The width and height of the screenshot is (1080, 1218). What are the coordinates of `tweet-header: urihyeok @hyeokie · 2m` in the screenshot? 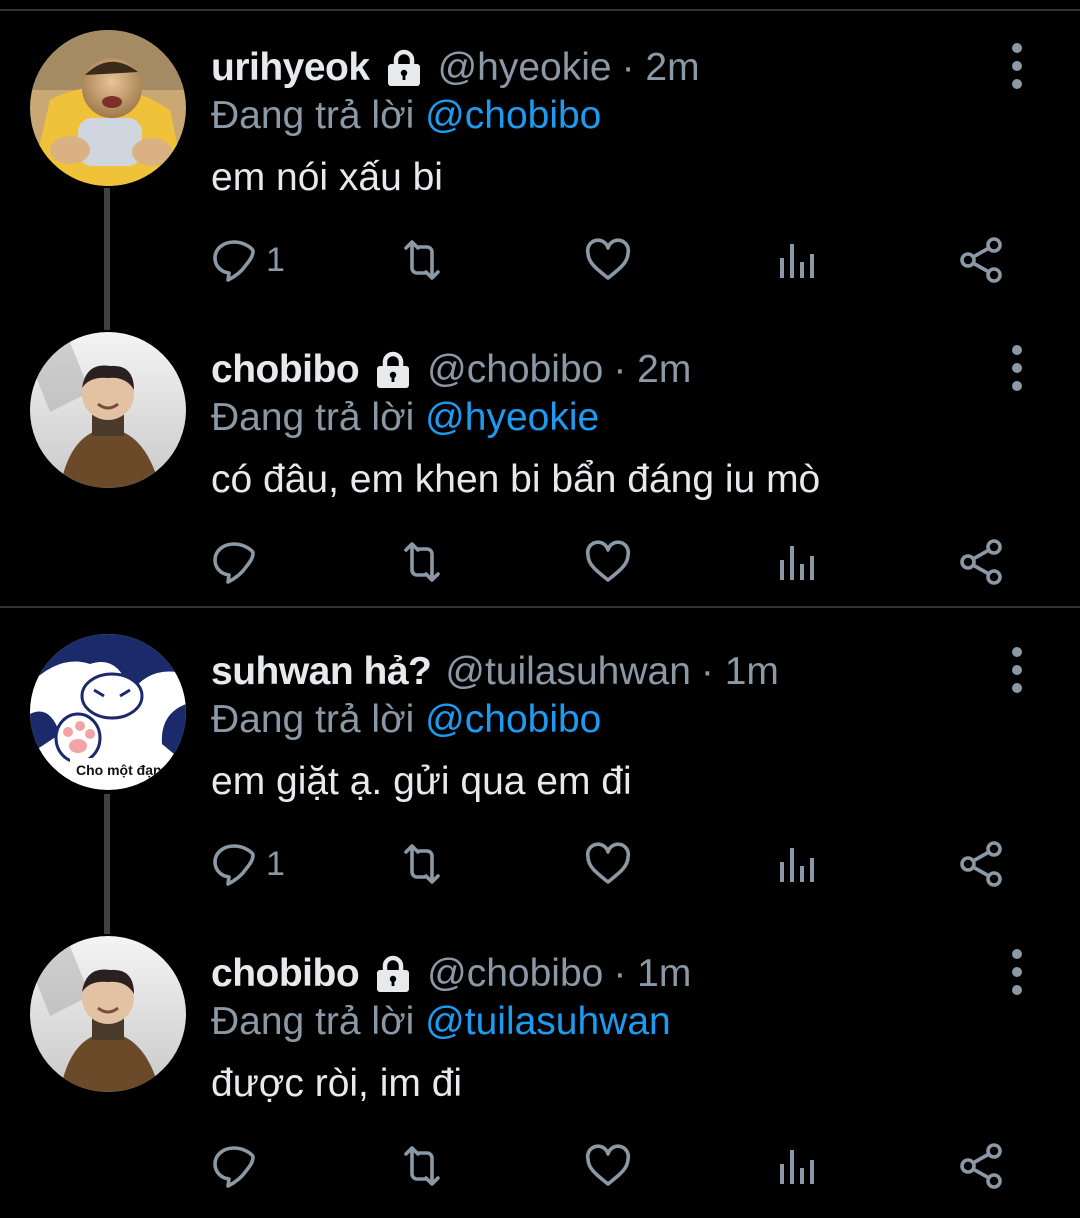 It's located at (455, 68).